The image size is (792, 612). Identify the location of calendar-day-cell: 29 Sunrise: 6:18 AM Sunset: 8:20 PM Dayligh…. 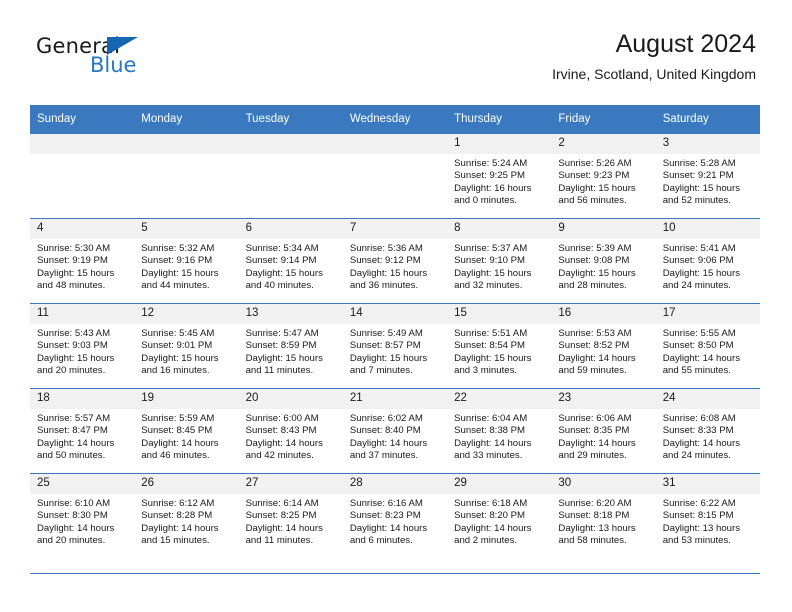
(499, 515).